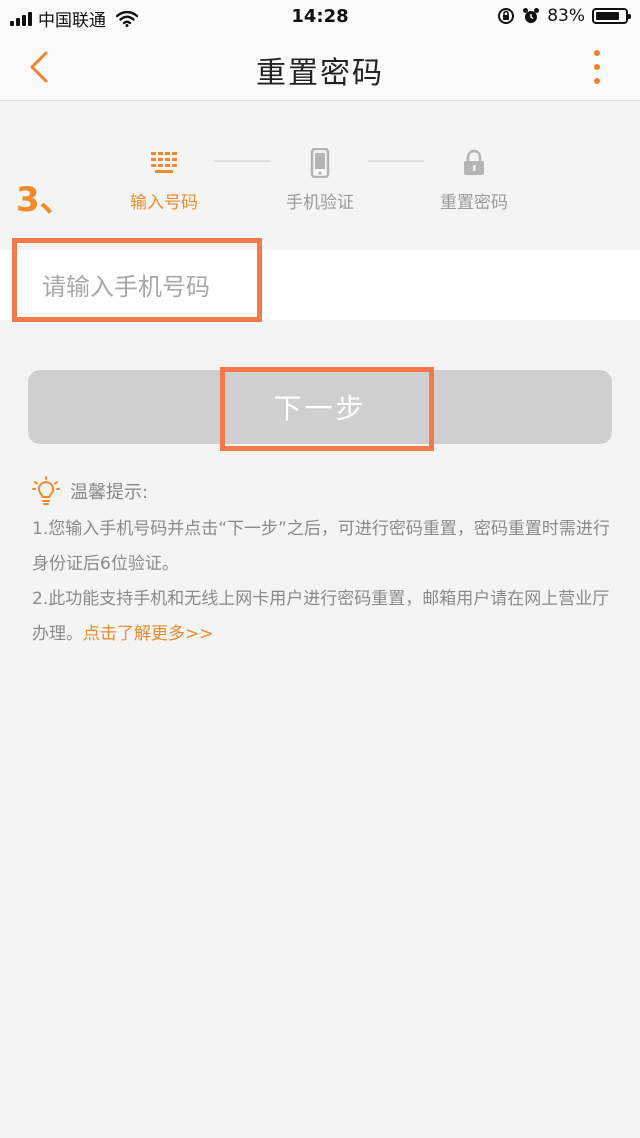  What do you see at coordinates (320, 17) in the screenshot?
I see `status-bar: 中国联通 14:28 83%` at bounding box center [320, 17].